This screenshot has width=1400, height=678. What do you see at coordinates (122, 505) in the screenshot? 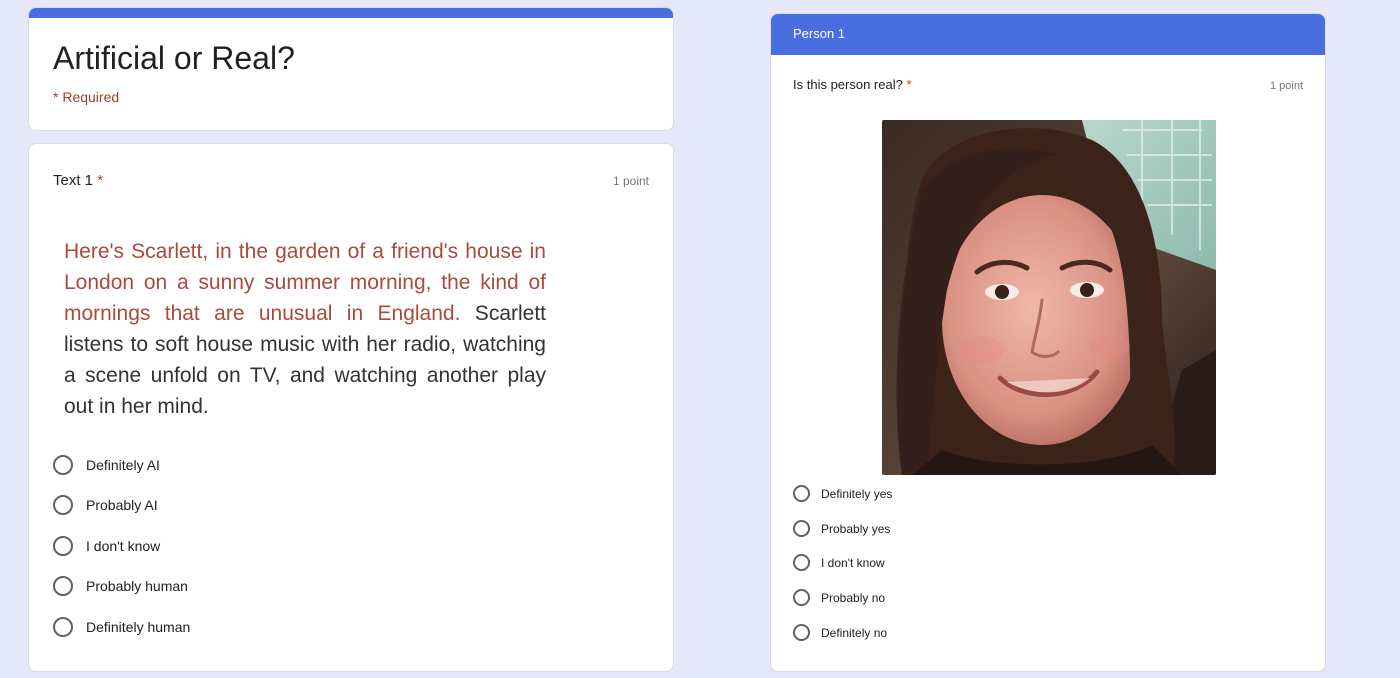
I see `option-label: Probably AI` at bounding box center [122, 505].